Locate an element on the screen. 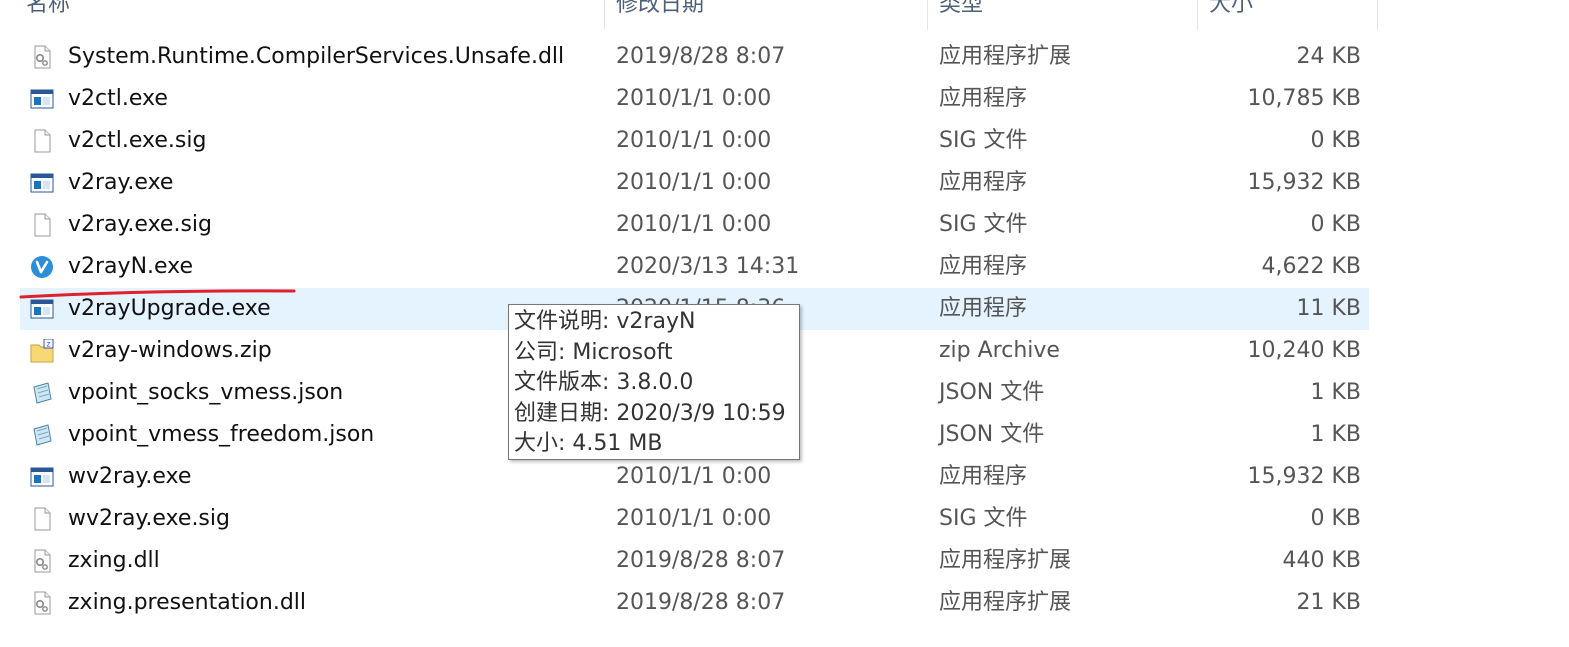 The width and height of the screenshot is (1569, 647). file-name: v2ctl.exe.sig is located at coordinates (137, 140).